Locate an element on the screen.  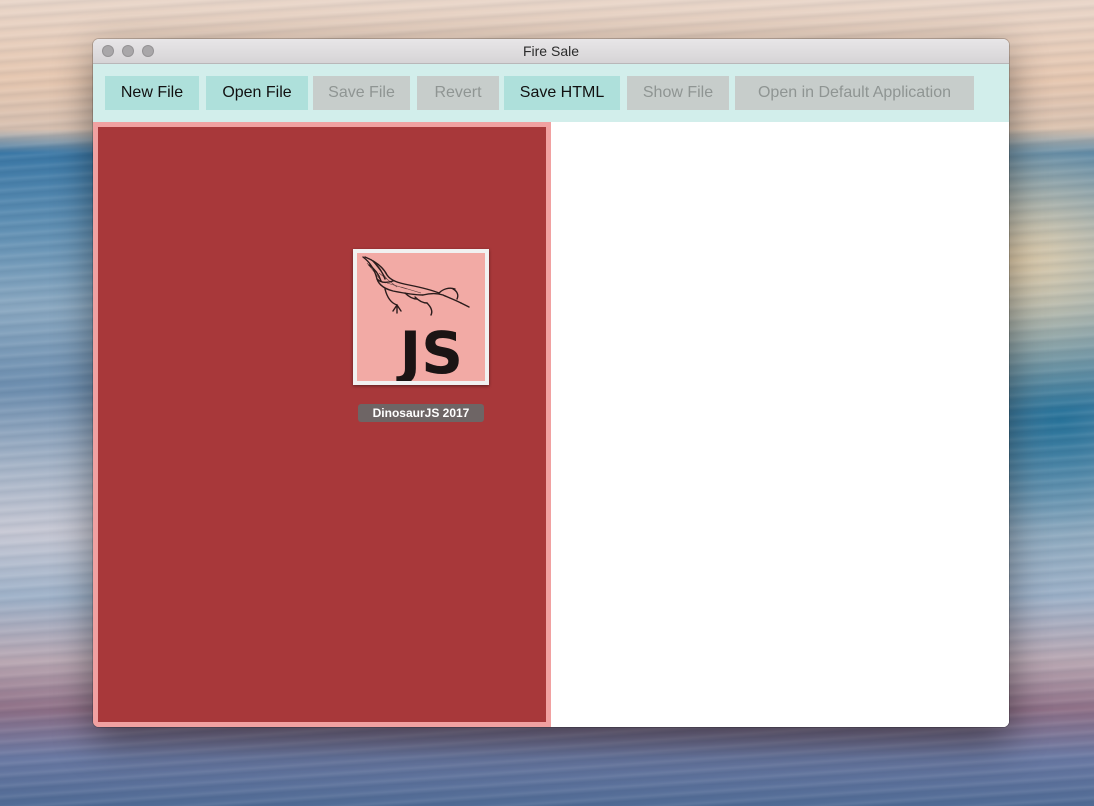
dinosaurjs-file-icon: JS is located at coordinates (421, 317).